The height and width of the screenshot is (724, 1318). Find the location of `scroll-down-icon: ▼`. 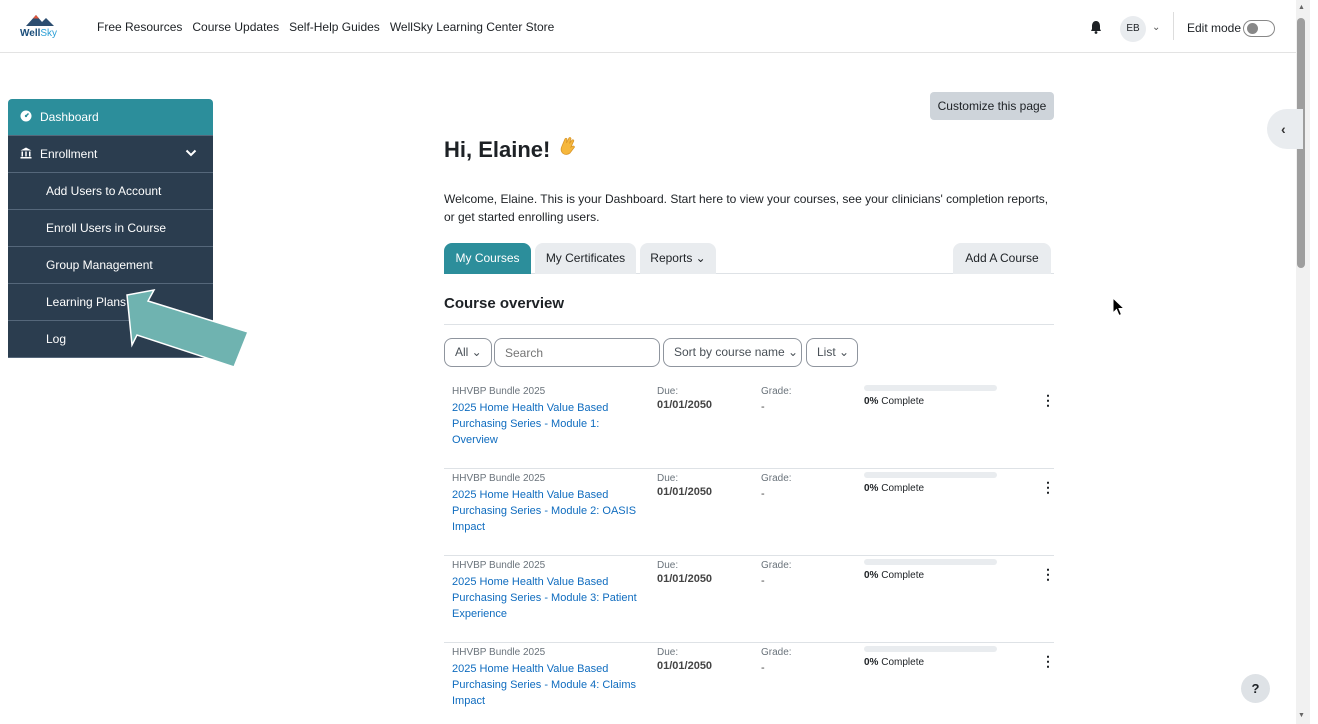

scroll-down-icon: ▼ is located at coordinates (1301, 715).